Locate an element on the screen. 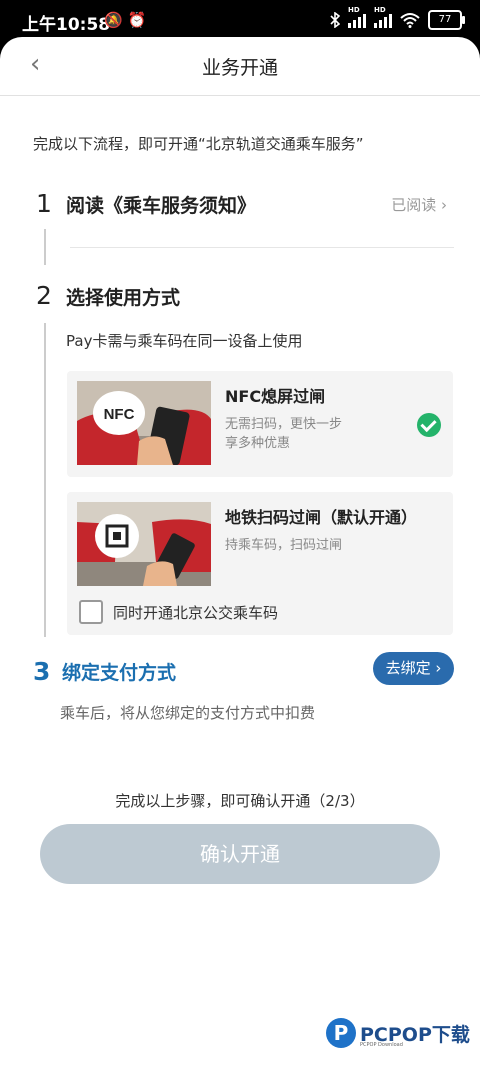 This screenshot has width=480, height=1067. step-2-title: 选择使用方式 is located at coordinates (123, 298).